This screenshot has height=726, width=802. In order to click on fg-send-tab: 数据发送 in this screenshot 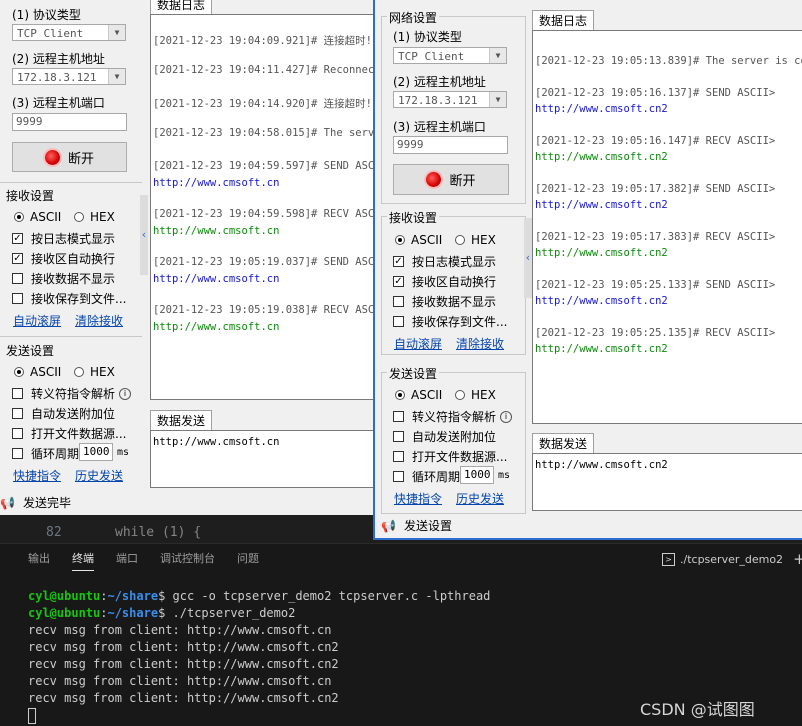, I will do `click(563, 443)`.